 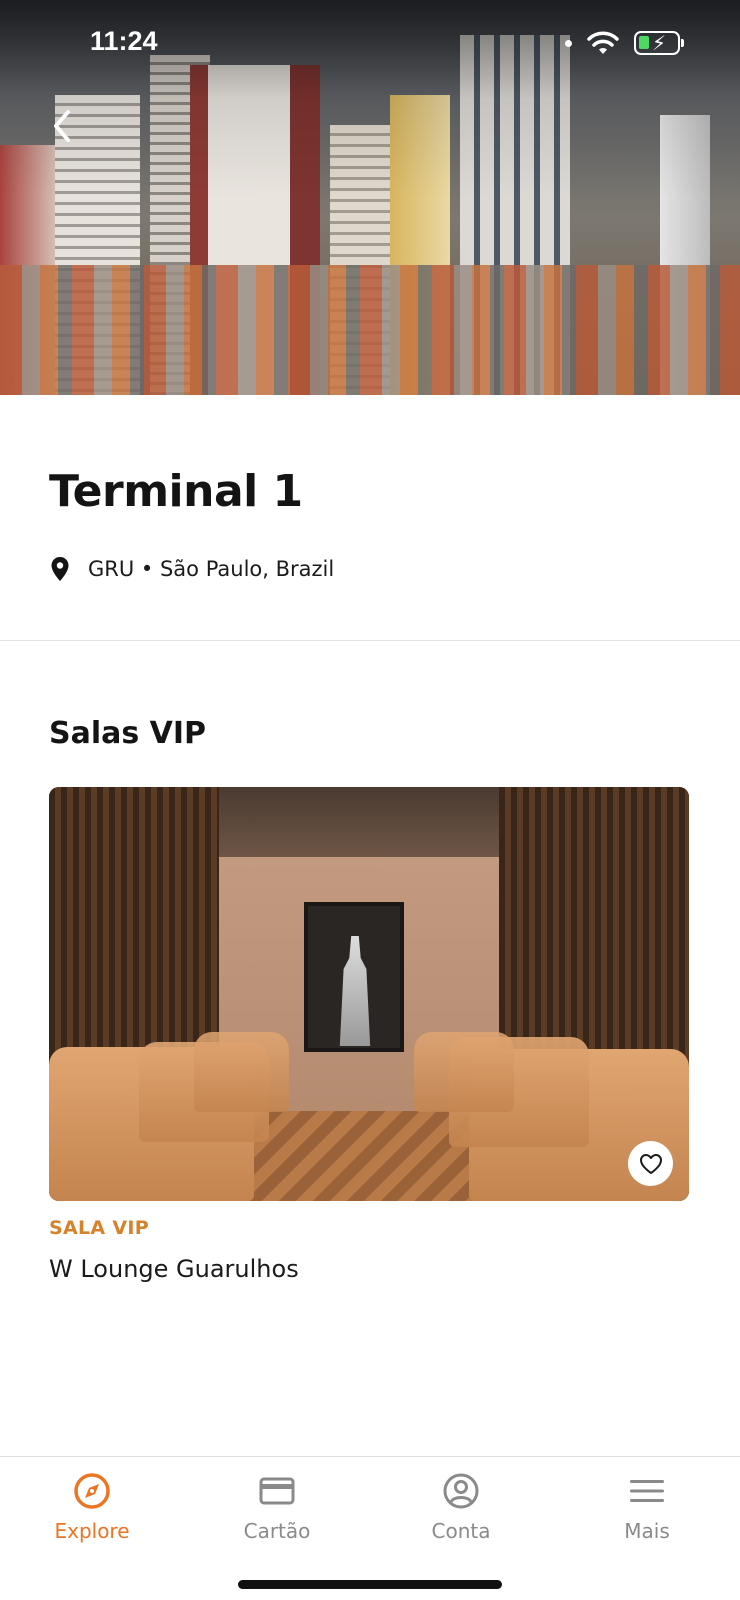 What do you see at coordinates (92, 1531) in the screenshot?
I see `nav-label-explore: Explore` at bounding box center [92, 1531].